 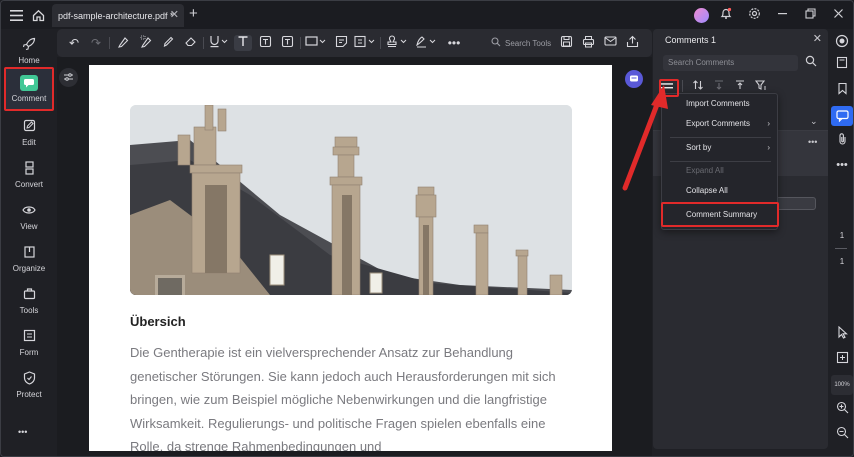 I want to click on chevron-right-icon: ›, so click(x=768, y=147).